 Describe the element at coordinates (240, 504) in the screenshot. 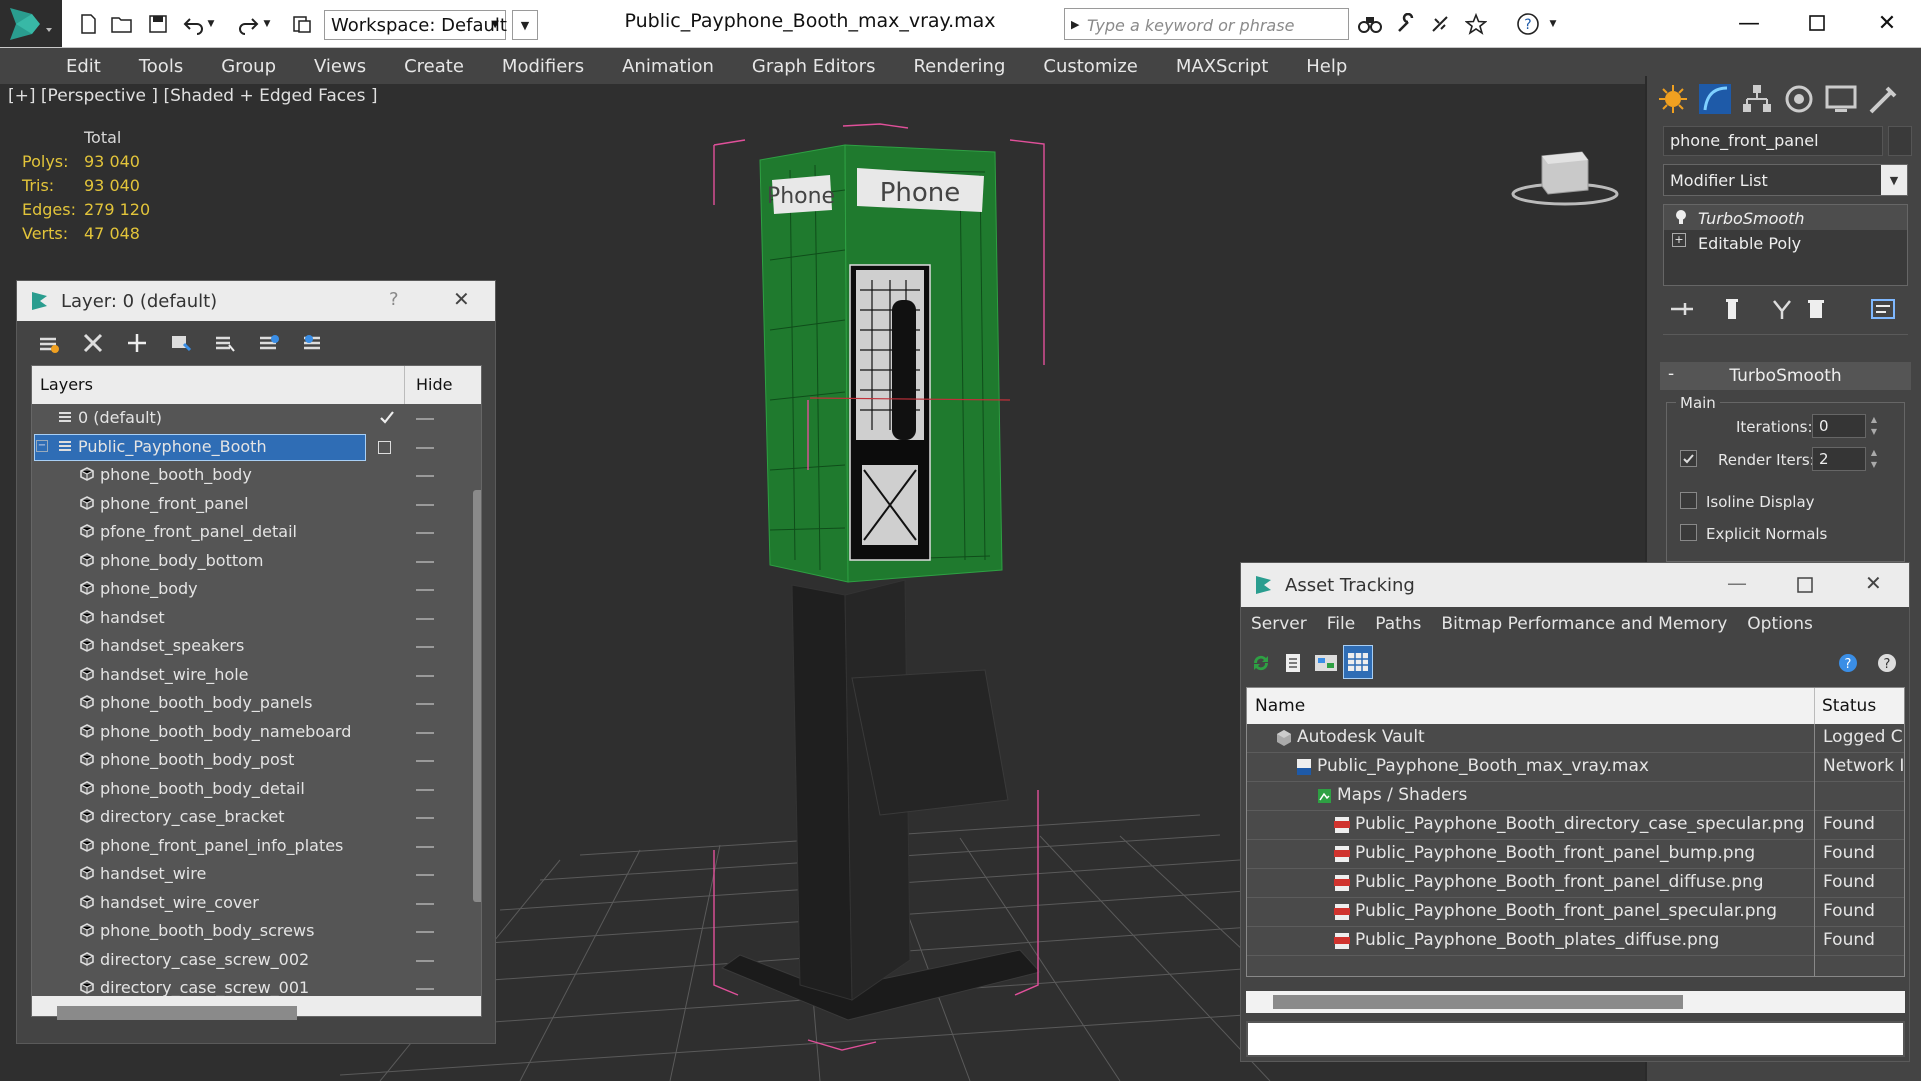

I see `layer-row: phone_front_panel` at that location.